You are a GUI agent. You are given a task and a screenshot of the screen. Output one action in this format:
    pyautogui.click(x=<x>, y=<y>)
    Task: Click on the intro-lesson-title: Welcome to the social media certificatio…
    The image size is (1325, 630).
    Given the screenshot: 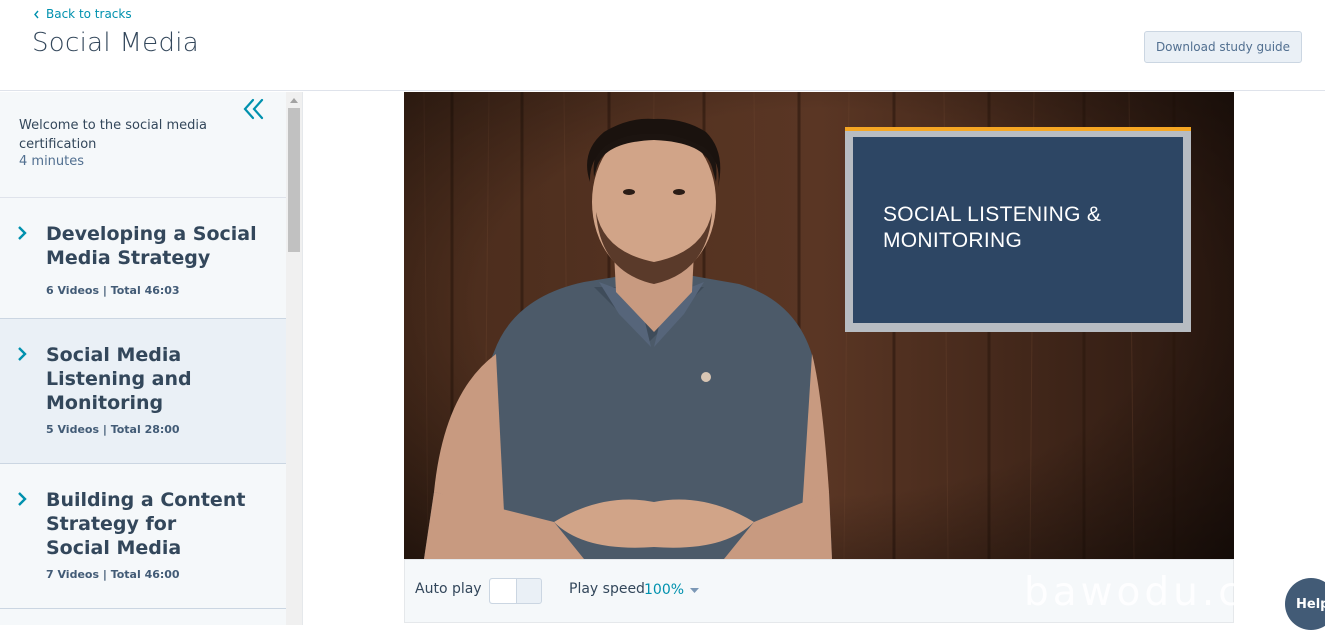 What is the action you would take?
    pyautogui.click(x=113, y=135)
    